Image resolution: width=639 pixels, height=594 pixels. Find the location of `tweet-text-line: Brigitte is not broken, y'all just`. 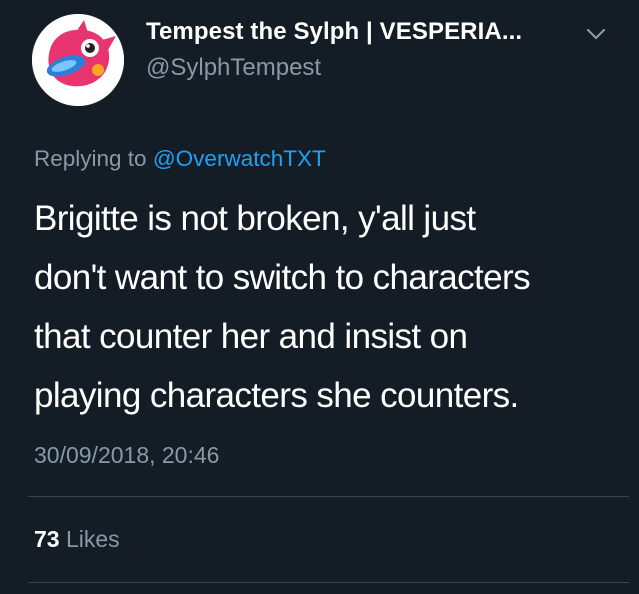

tweet-text-line: Brigitte is not broken, y'all just is located at coordinates (255, 218).